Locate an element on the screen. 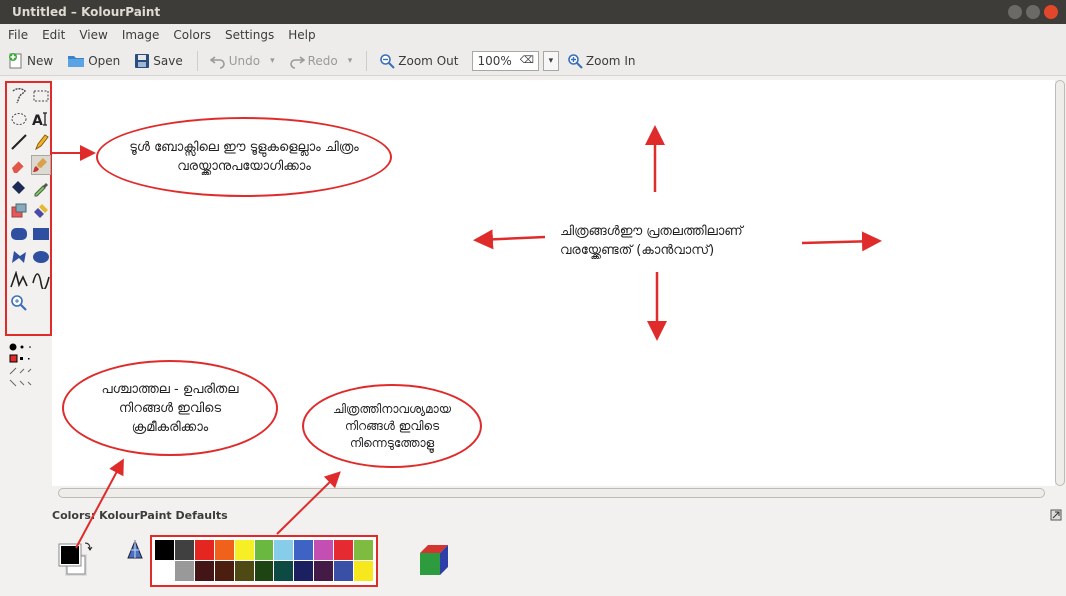 Image resolution: width=1066 pixels, height=596 pixels. color-eraser-tool is located at coordinates (19, 211).